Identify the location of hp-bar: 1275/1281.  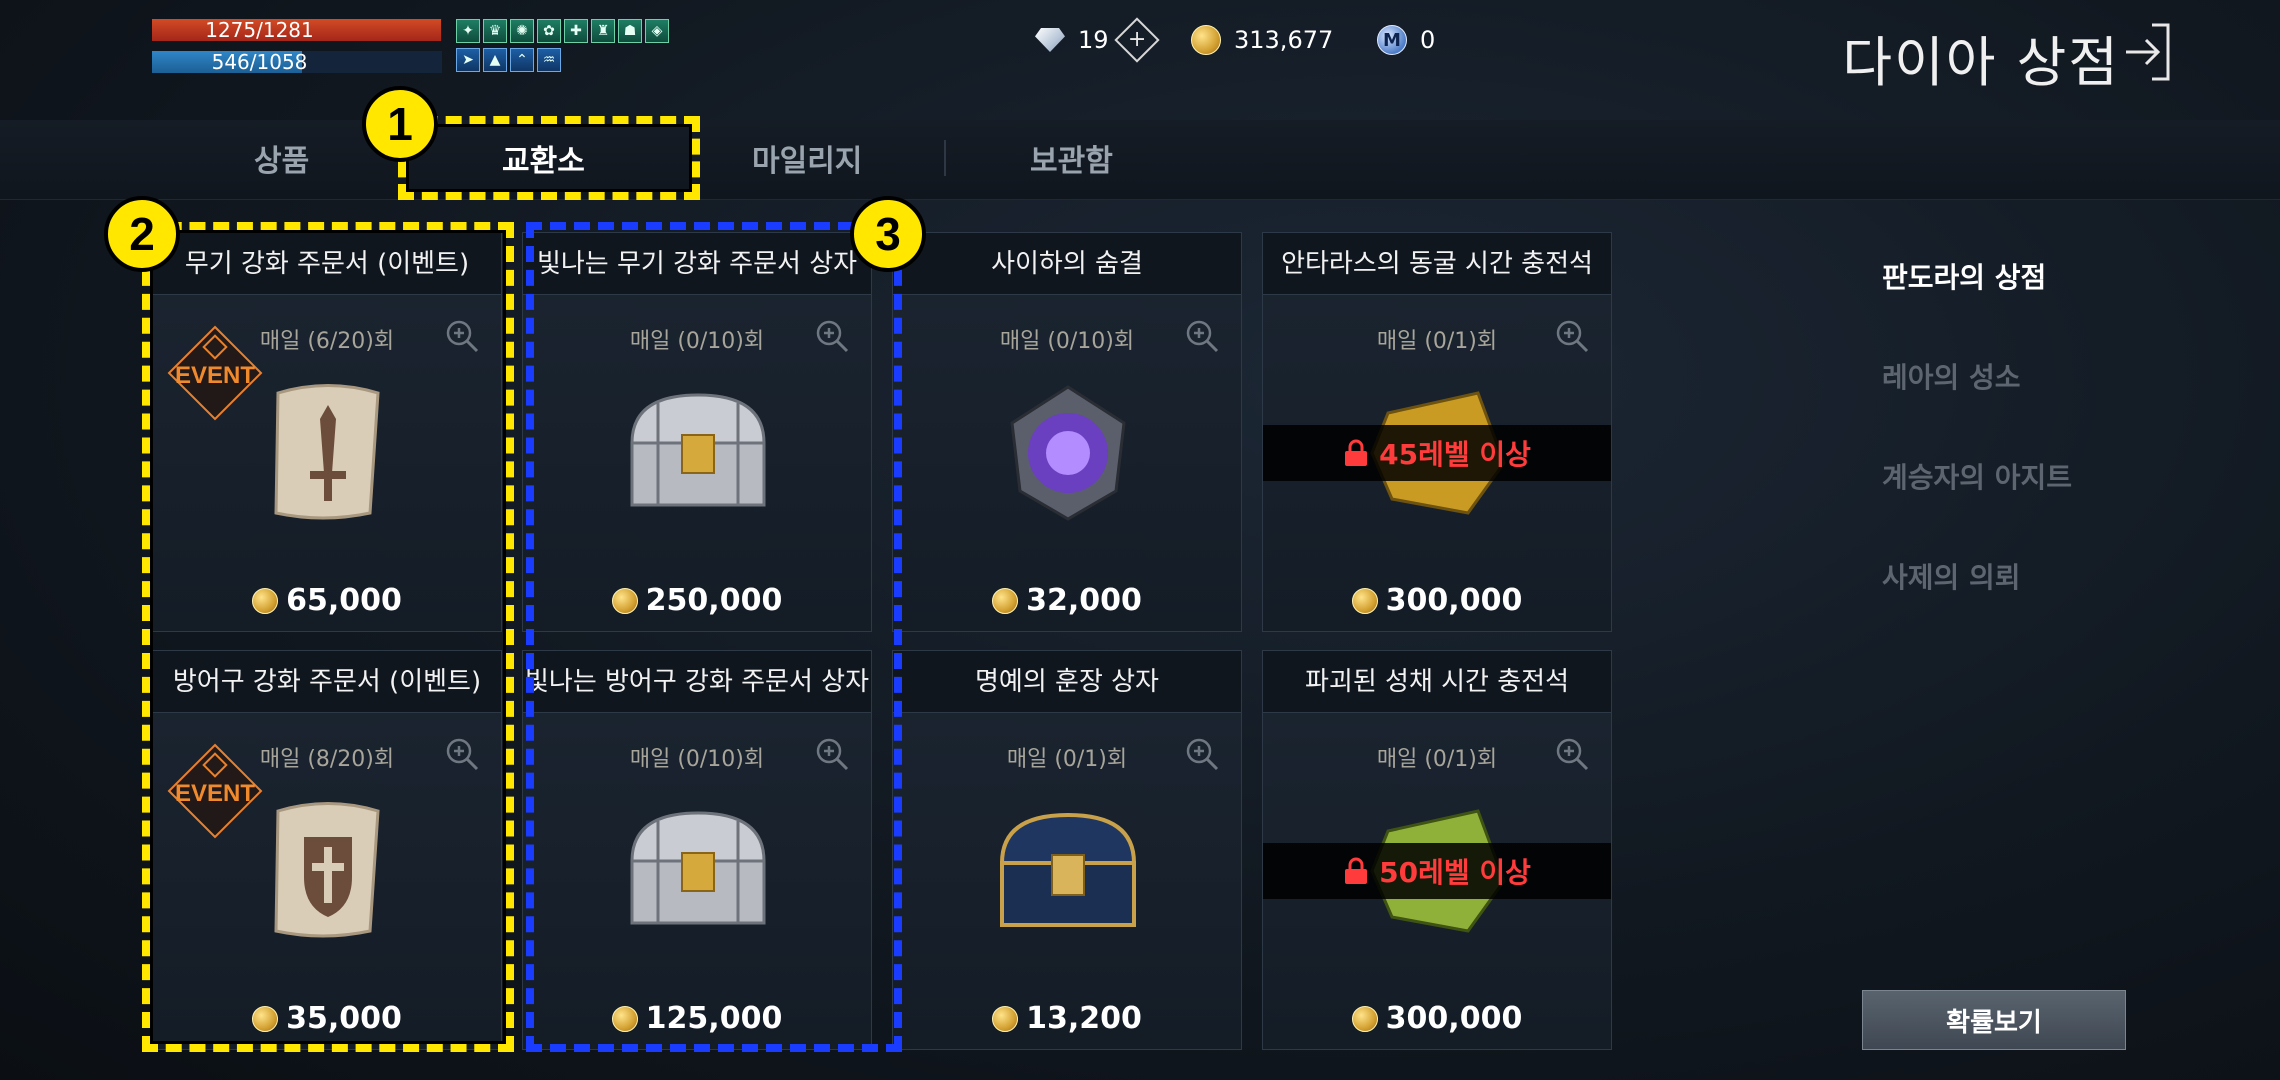
(297, 30).